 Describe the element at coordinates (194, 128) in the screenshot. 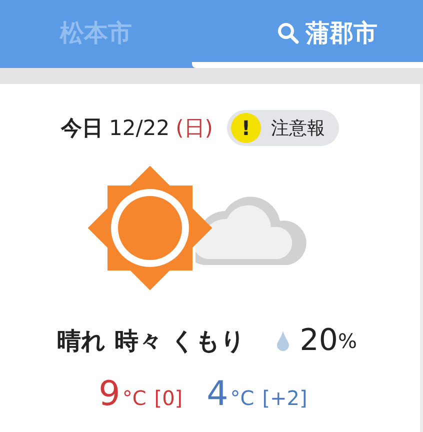

I see `weekday-text: (日)` at that location.